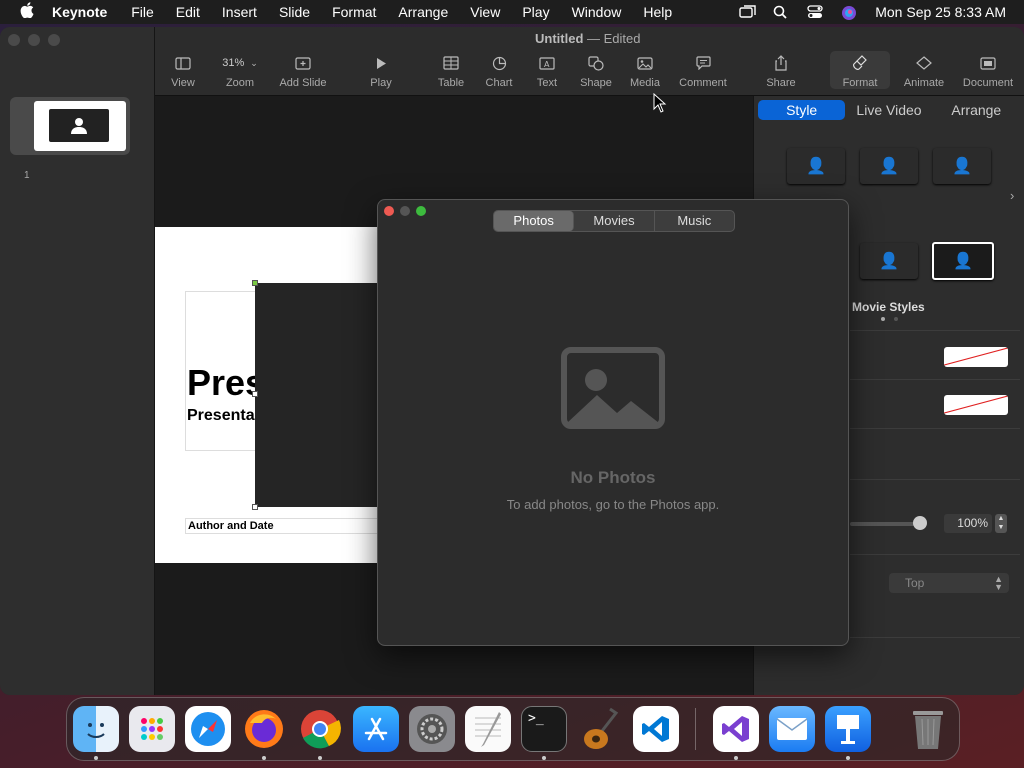  Describe the element at coordinates (976, 405) in the screenshot. I see `border-color-swatch` at that location.